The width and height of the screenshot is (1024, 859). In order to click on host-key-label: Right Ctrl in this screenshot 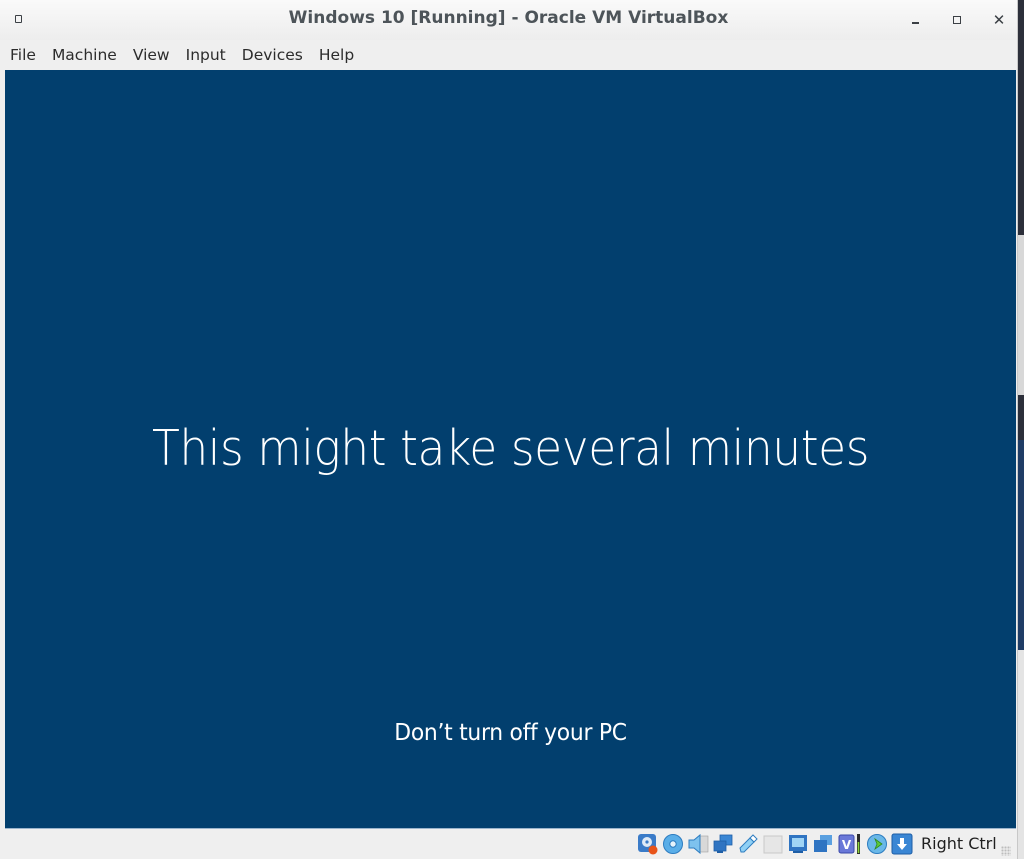, I will do `click(959, 843)`.